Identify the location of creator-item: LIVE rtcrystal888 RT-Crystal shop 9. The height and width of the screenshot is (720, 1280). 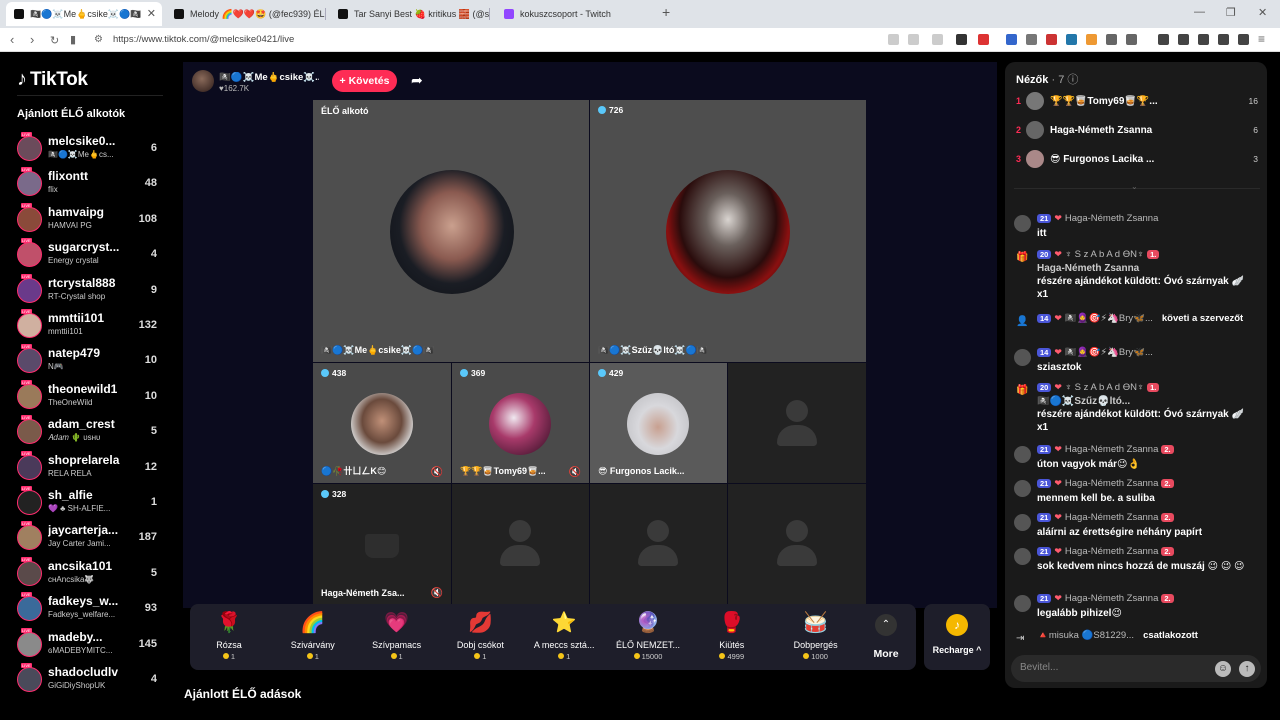
(89, 290).